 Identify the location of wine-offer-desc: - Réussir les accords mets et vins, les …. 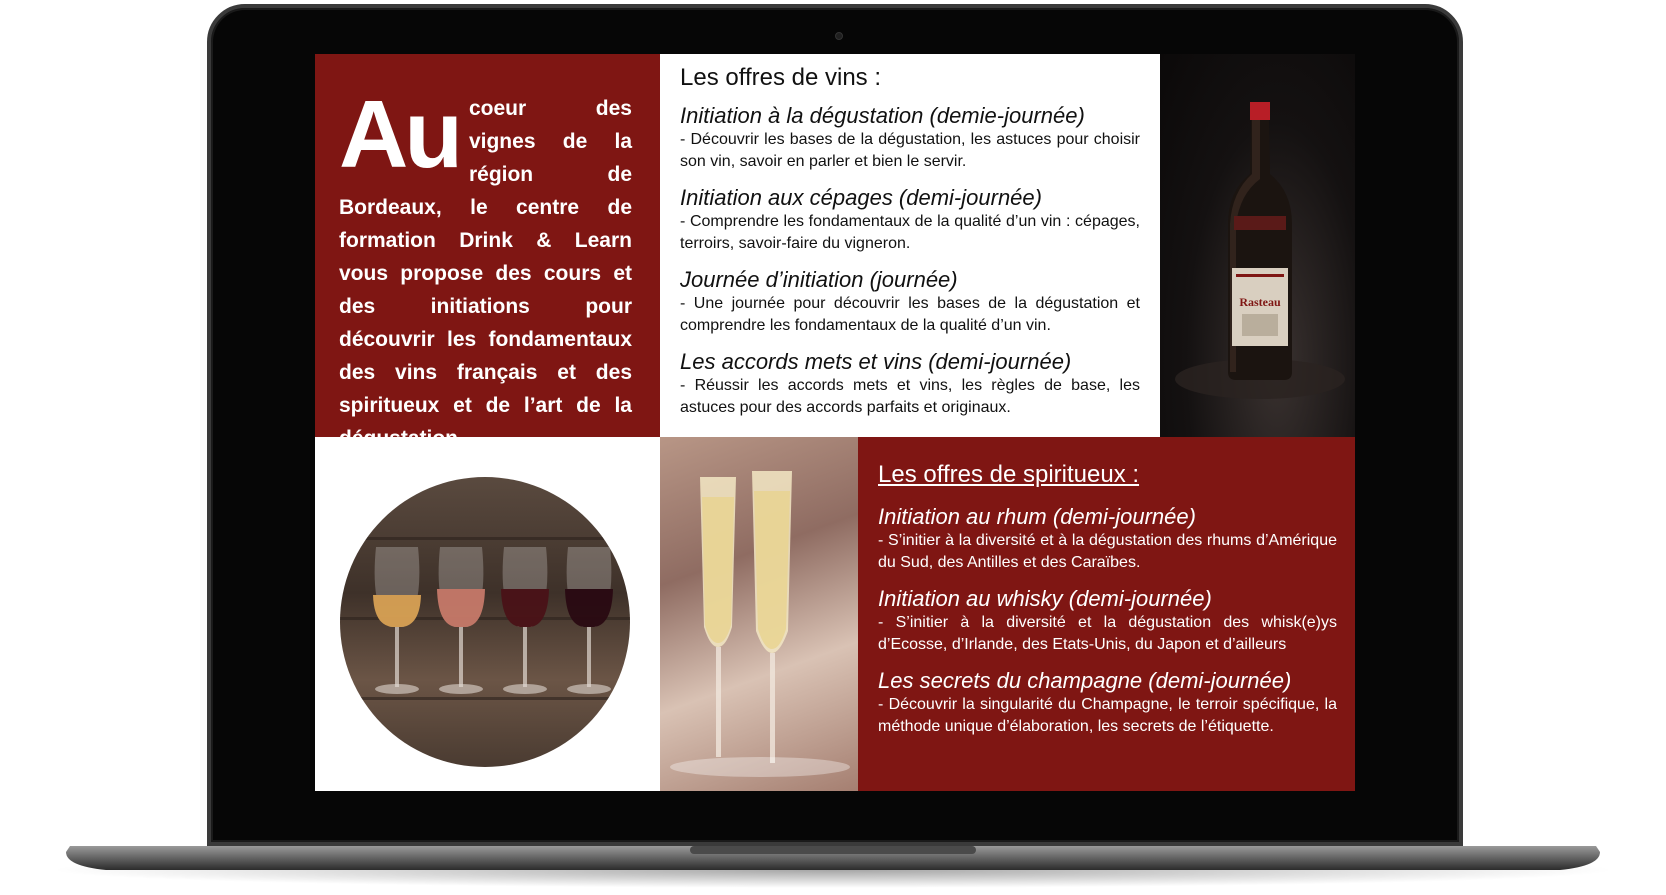
(910, 396).